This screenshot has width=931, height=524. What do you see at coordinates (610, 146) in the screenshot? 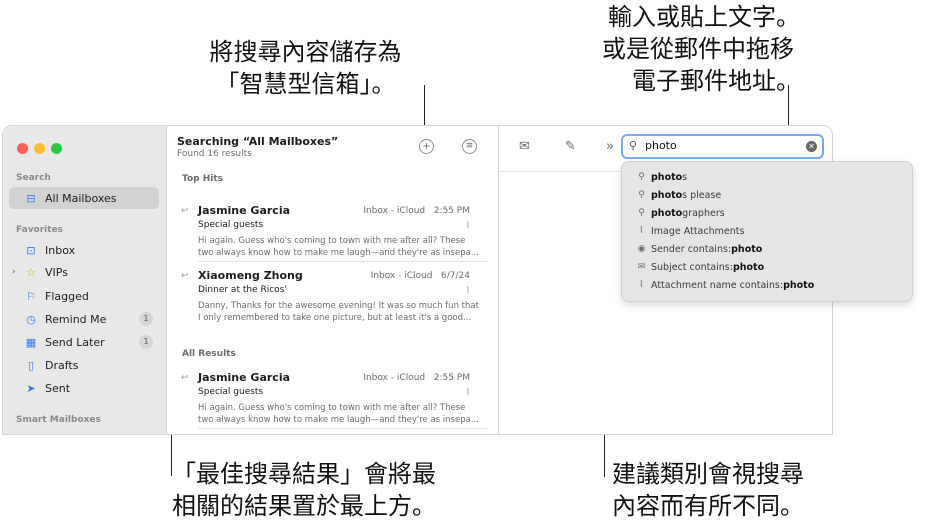
I see `chevron-double-right-icon: »` at bounding box center [610, 146].